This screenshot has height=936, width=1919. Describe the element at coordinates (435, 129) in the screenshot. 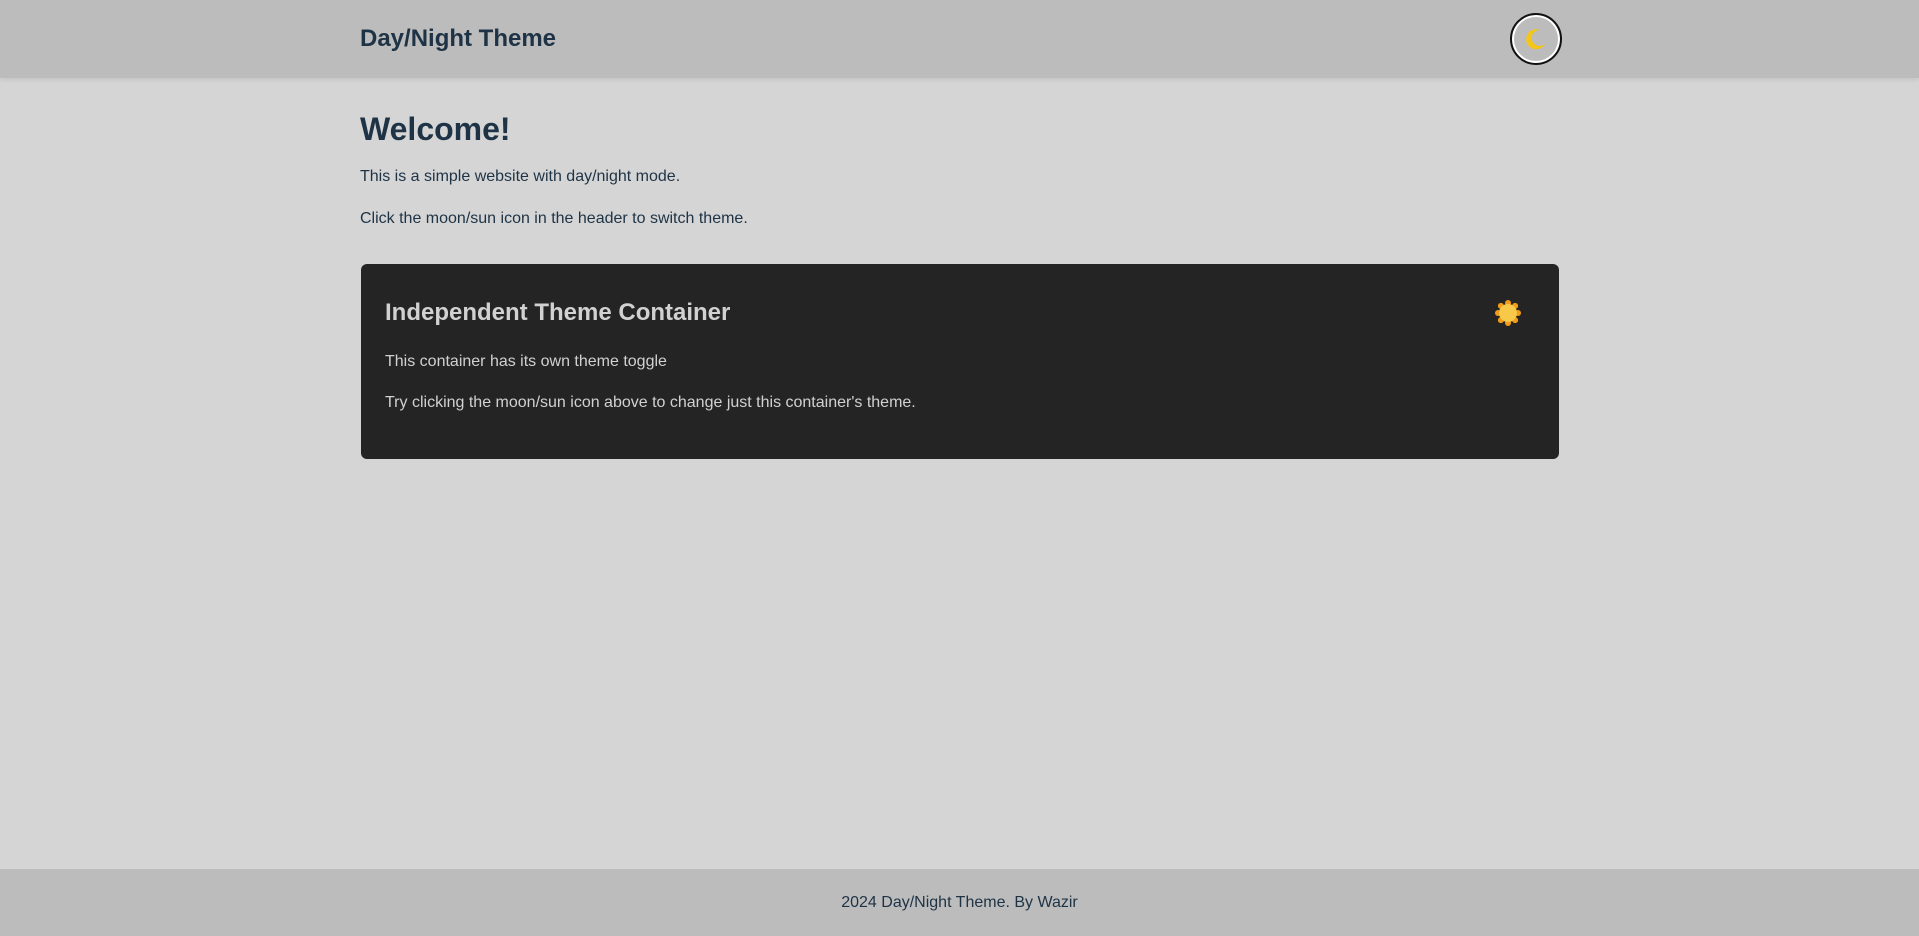

I see `welcome-heading: Welcome!` at that location.